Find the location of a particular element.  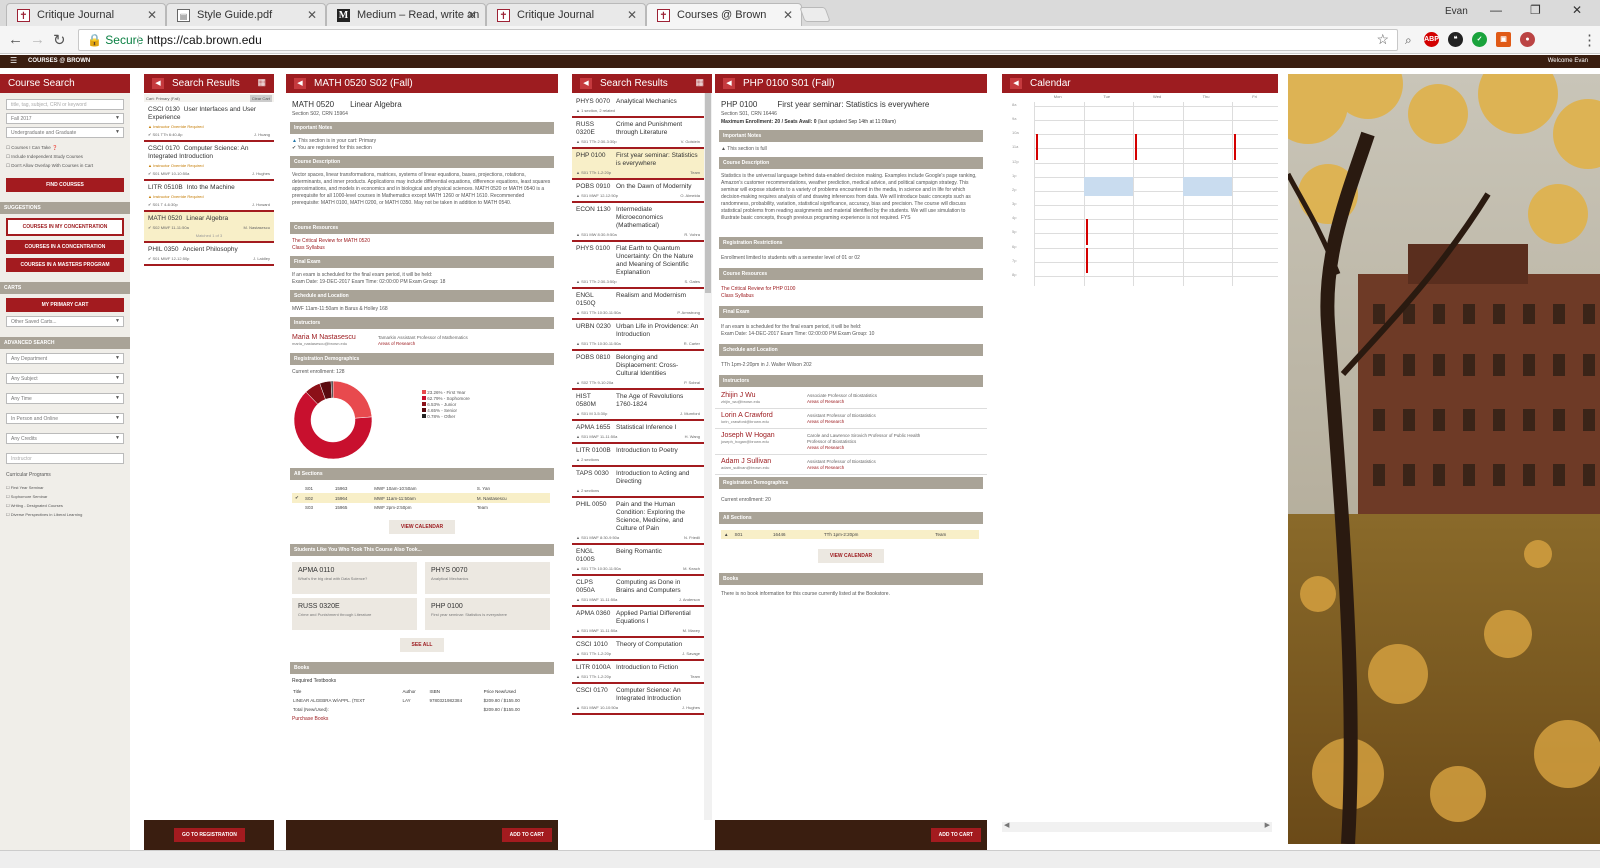

extension-icon: ▣ is located at coordinates (1503, 39).